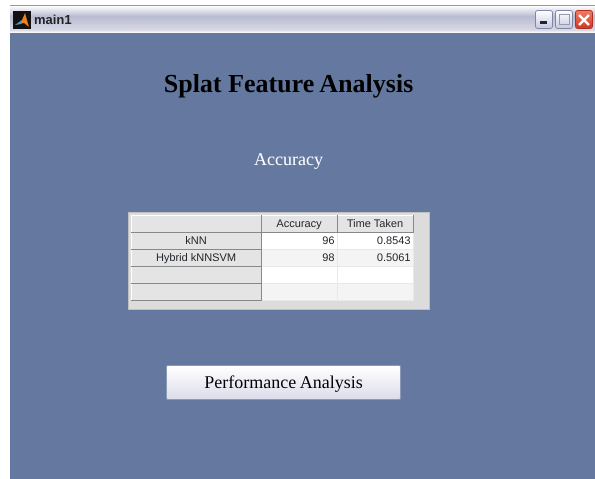 Image resolution: width=595 pixels, height=479 pixels. What do you see at coordinates (53, 19) in the screenshot?
I see `window-title: main1` at bounding box center [53, 19].